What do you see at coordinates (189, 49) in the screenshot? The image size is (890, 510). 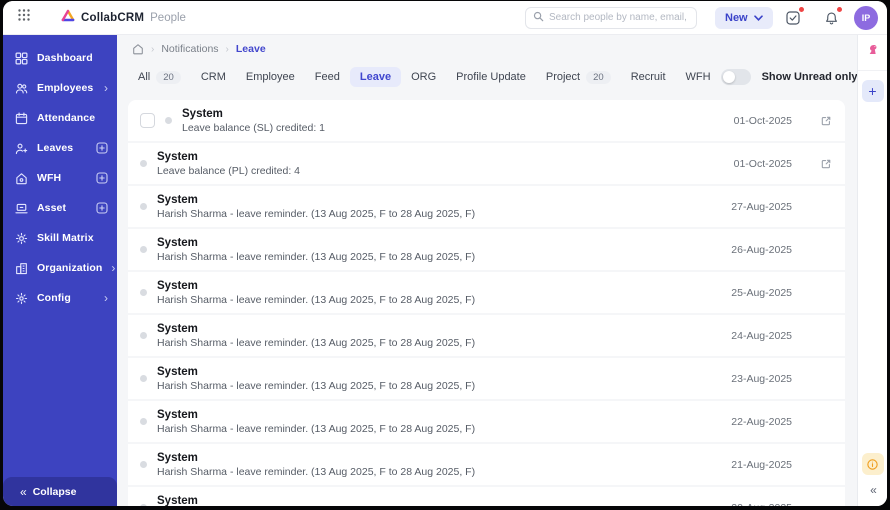 I see `breadcrumb-notifications: Notifications` at bounding box center [189, 49].